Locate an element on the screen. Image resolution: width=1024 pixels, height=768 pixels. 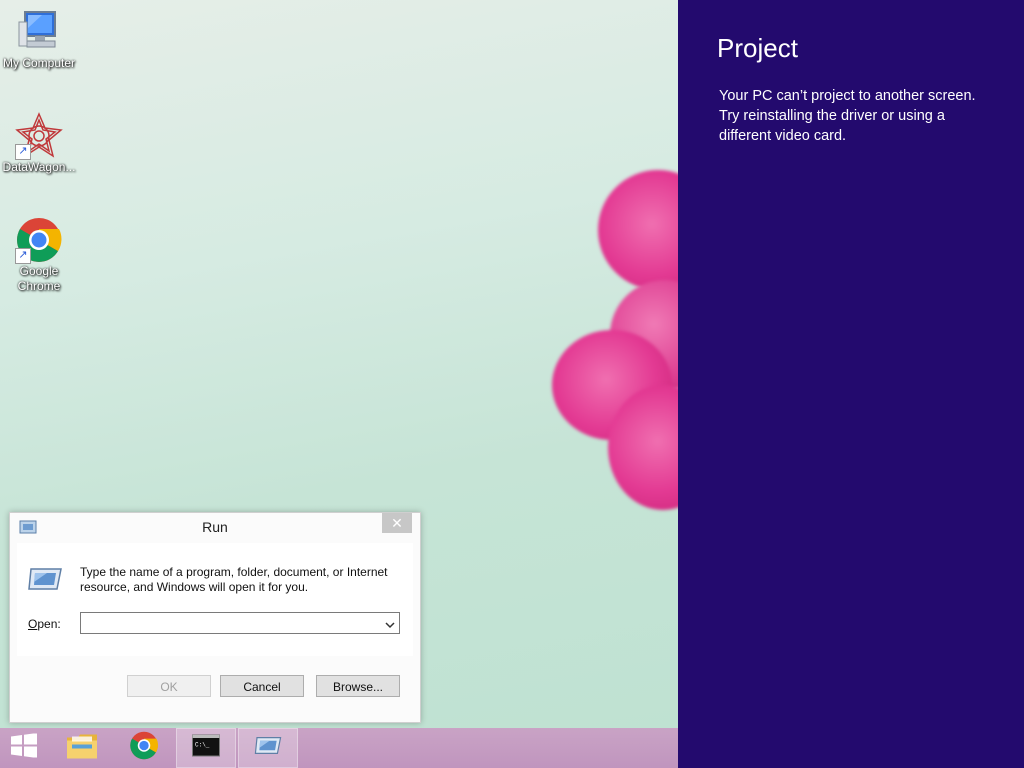
run-dialog-title: Run is located at coordinates (215, 527).